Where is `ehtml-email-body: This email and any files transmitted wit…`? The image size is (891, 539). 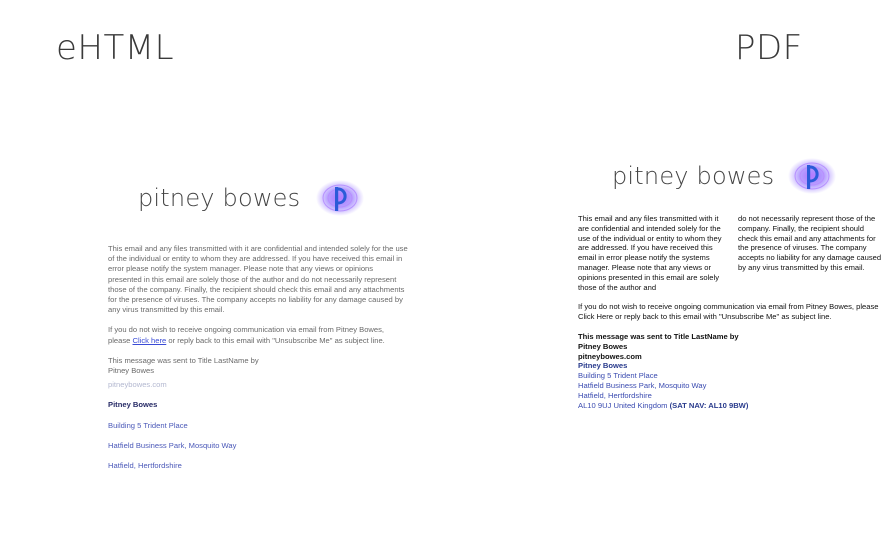
ehtml-email-body: This email and any files transmitted wit… is located at coordinates (258, 362).